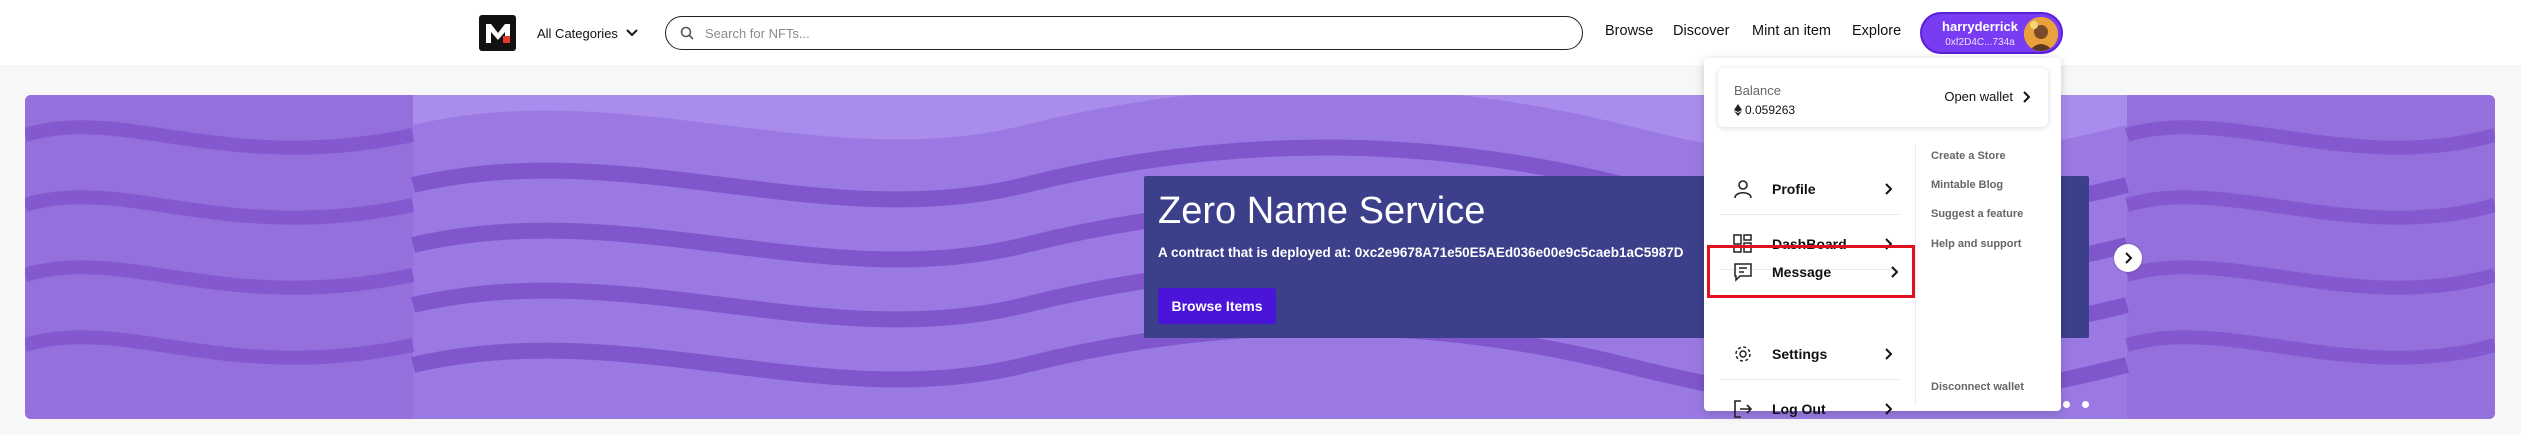  What do you see at coordinates (1738, 110) in the screenshot?
I see `ethereum-icon` at bounding box center [1738, 110].